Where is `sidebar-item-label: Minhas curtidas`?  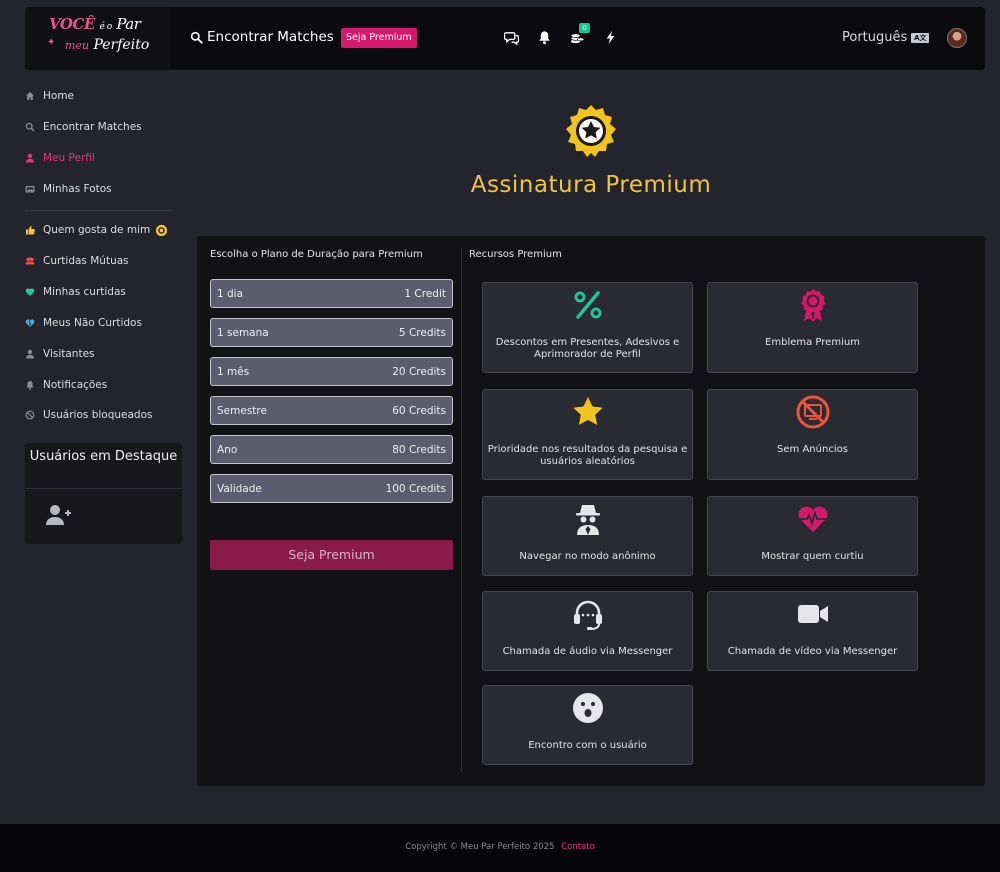
sidebar-item-label: Minhas curtidas is located at coordinates (84, 292).